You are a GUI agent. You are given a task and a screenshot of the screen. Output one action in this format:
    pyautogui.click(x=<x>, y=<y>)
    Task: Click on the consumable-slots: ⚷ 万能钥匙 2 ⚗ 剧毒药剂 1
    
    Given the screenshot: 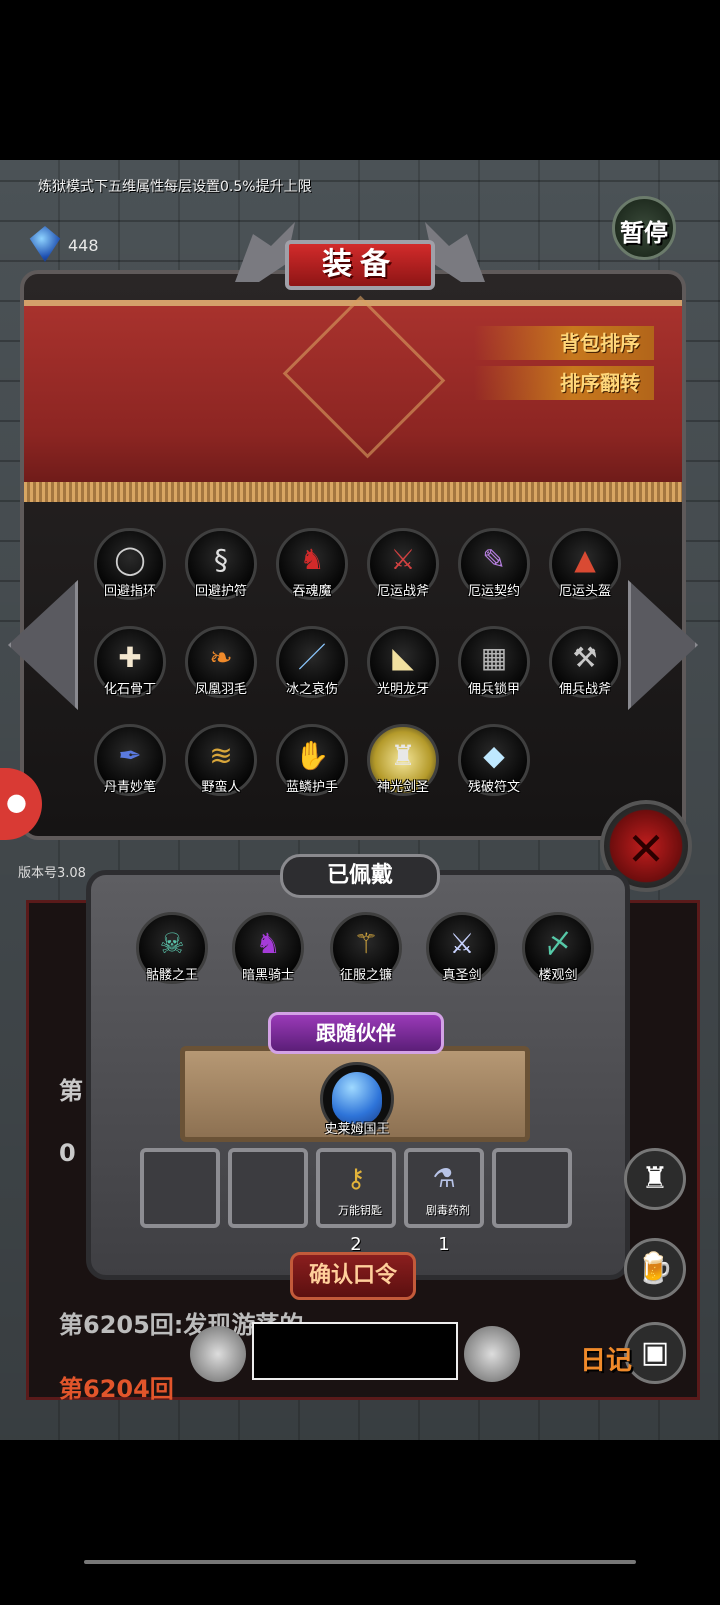 What is the action you would take?
    pyautogui.click(x=360, y=1201)
    